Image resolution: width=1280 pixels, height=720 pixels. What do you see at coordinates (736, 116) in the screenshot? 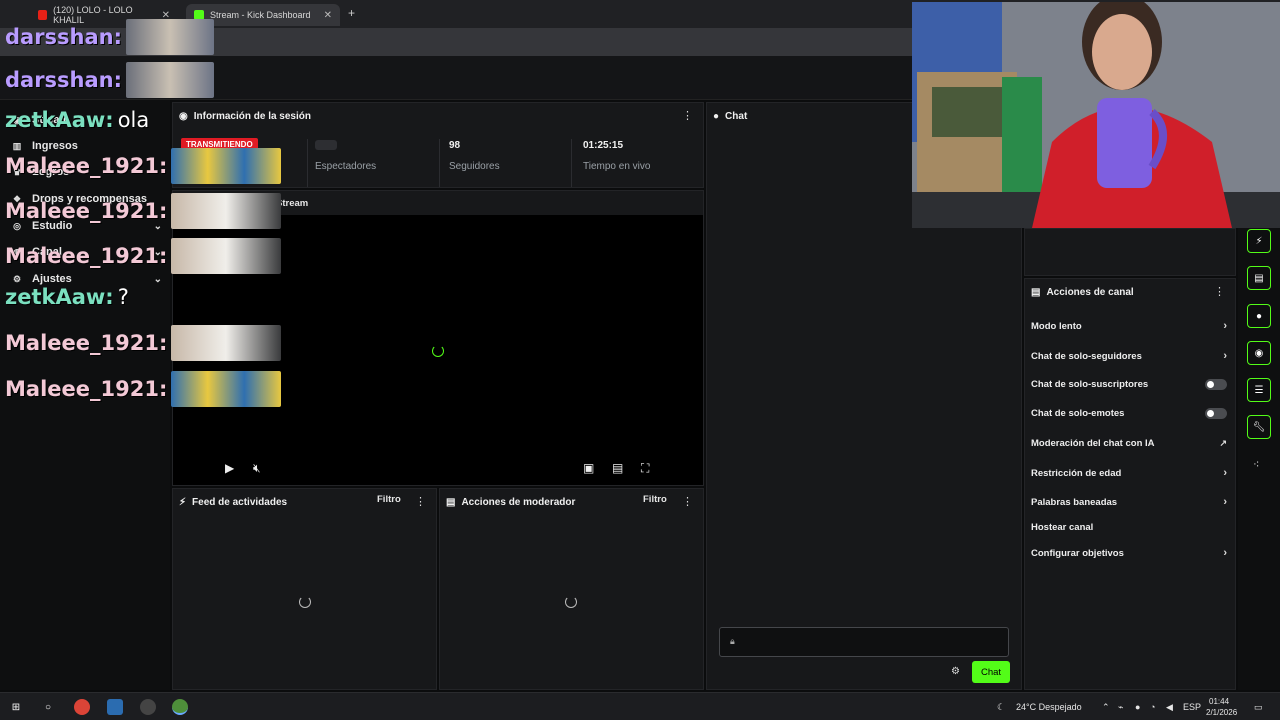
I see `panel-title: Chat` at bounding box center [736, 116].